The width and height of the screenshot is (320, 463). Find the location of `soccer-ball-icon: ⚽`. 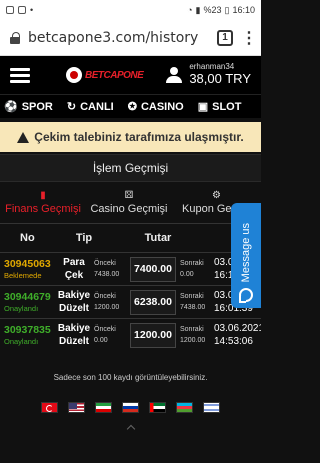

soccer-ball-icon: ⚽ is located at coordinates (11, 107).